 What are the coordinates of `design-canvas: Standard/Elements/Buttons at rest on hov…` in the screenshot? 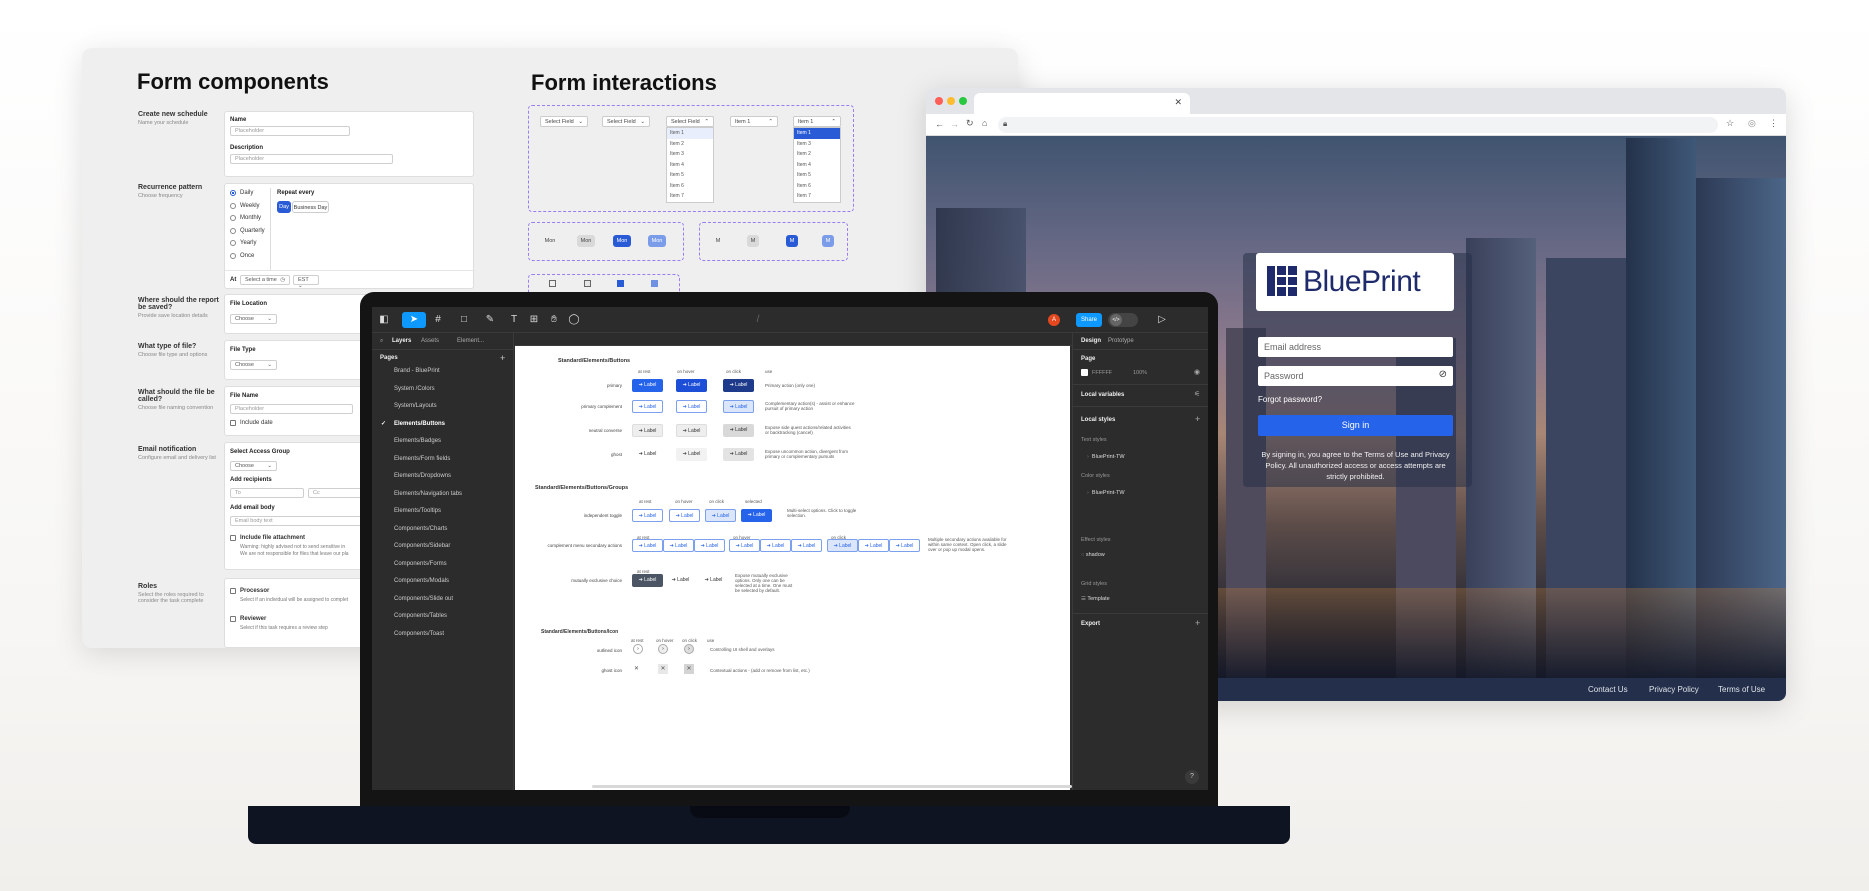 It's located at (793, 568).